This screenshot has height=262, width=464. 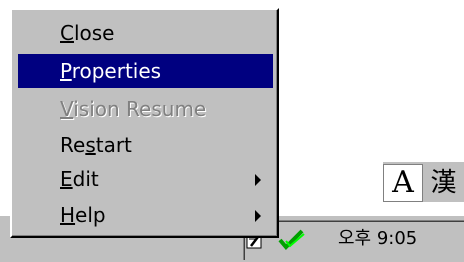 What do you see at coordinates (73, 145) in the screenshot?
I see `menu-item-label: Re` at bounding box center [73, 145].